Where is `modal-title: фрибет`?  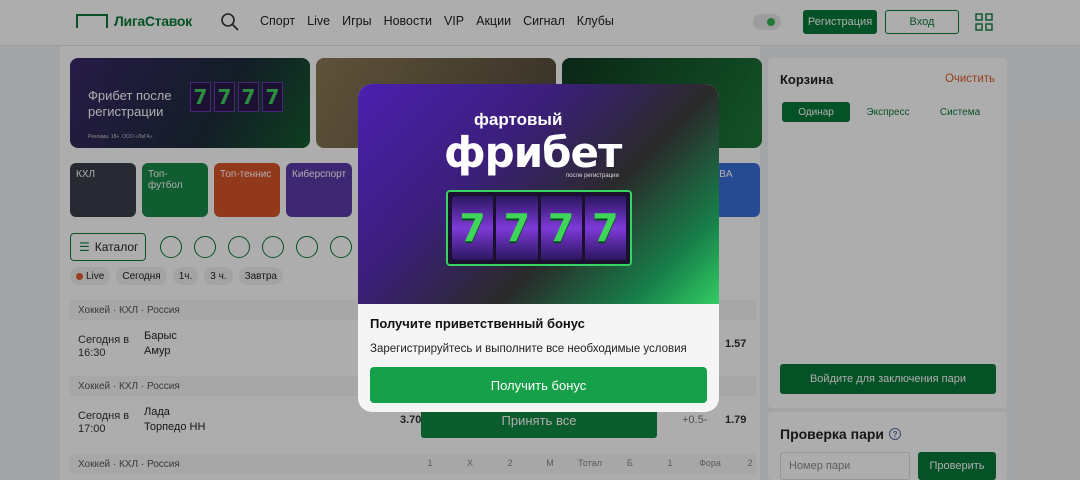
modal-title: фрибет is located at coordinates (533, 152).